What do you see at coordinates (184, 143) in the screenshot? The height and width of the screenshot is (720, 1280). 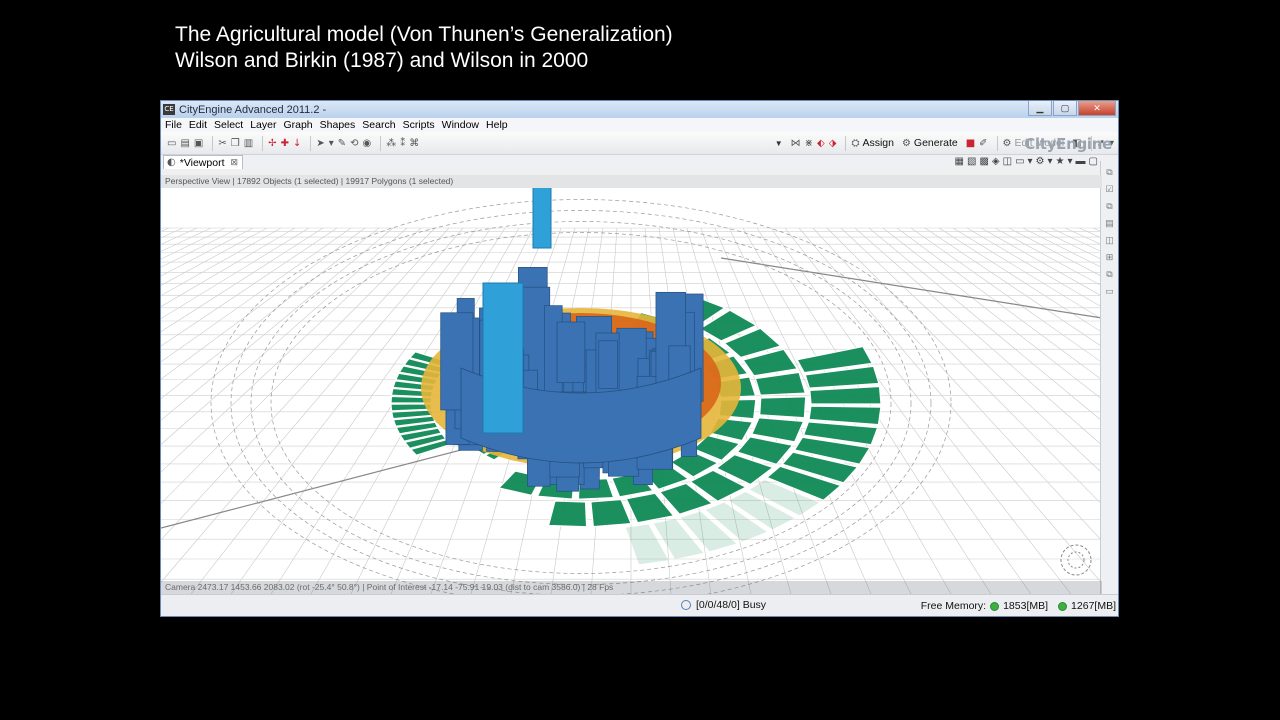 I see `open-folder-icon: ▤` at bounding box center [184, 143].